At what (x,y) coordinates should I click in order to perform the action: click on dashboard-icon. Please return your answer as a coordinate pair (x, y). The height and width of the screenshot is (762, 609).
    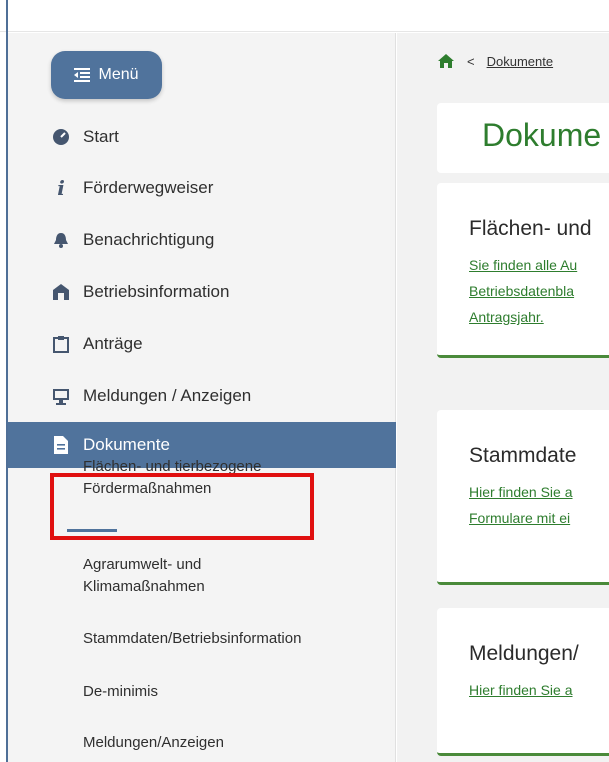
    Looking at the image, I should click on (61, 137).